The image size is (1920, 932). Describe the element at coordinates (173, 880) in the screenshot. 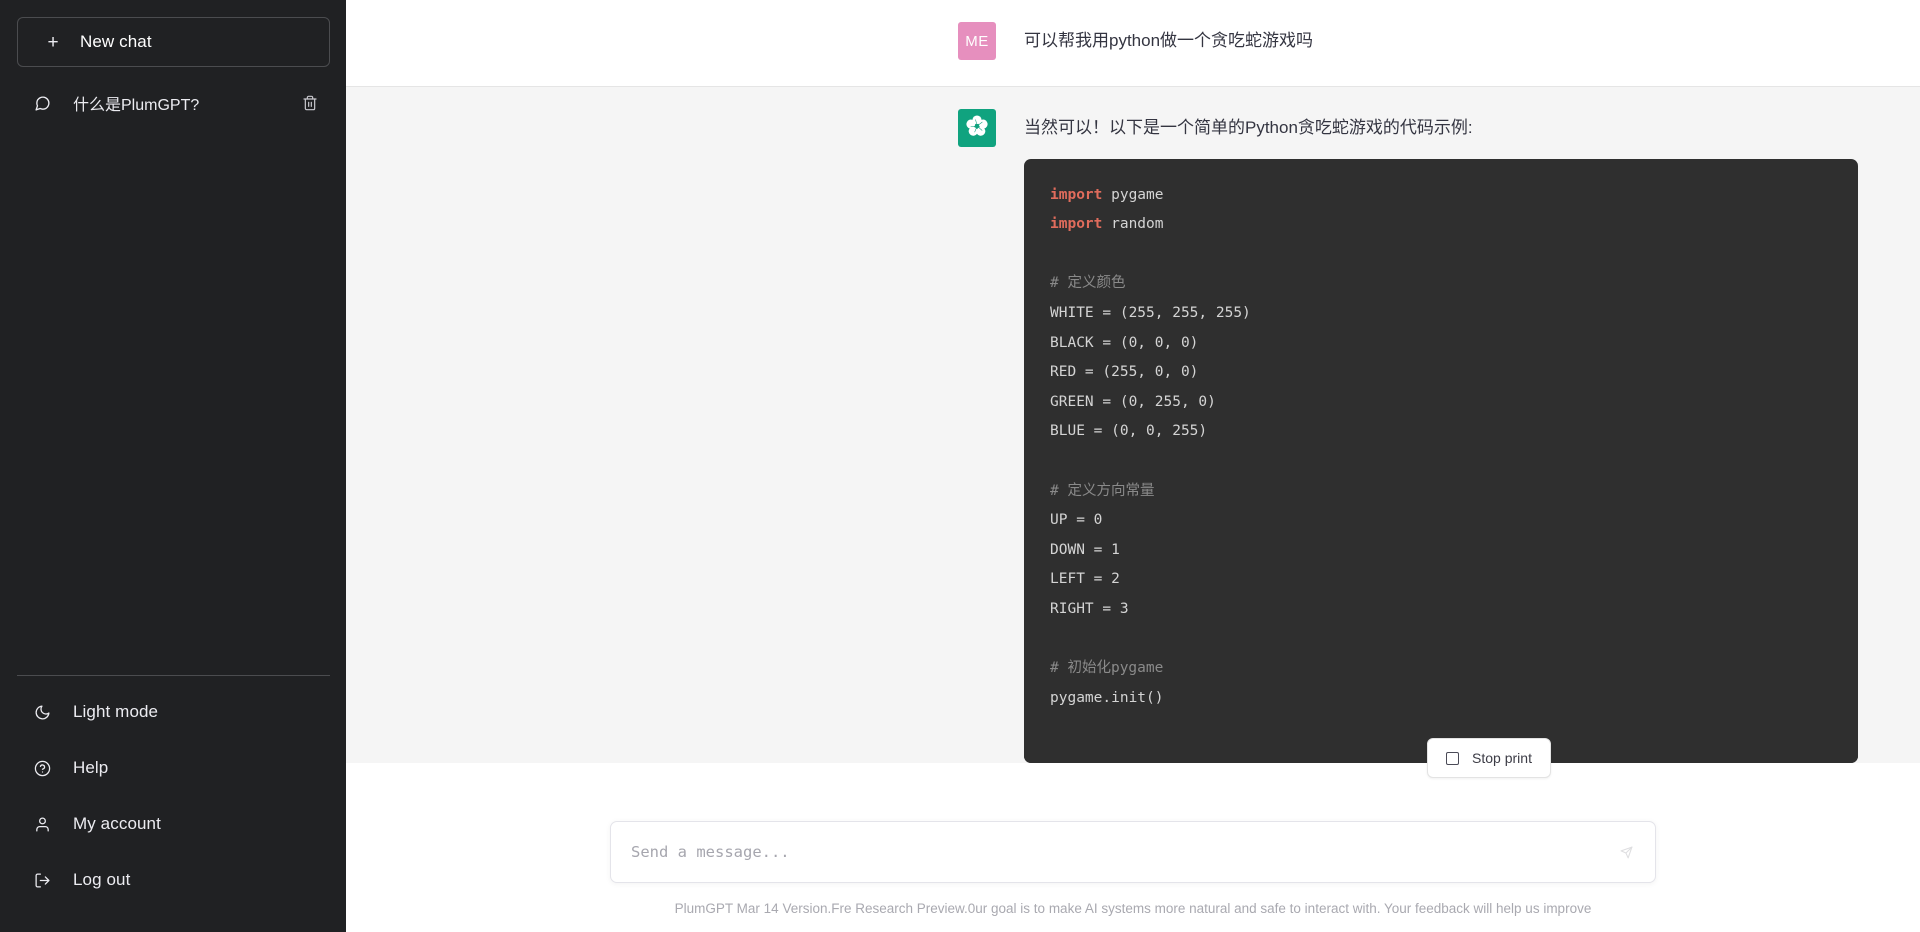

I see `sidebar-item-log-out: Log out` at that location.